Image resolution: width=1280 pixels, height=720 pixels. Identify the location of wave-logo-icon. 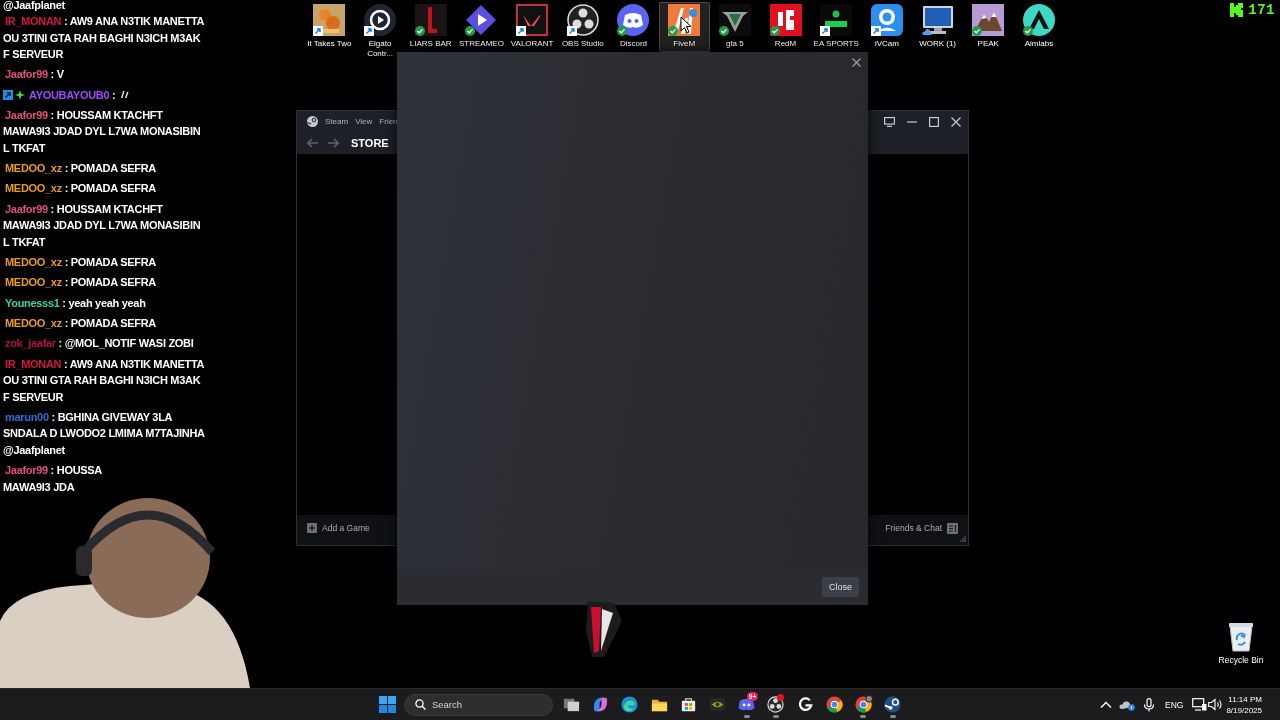
(630, 704).